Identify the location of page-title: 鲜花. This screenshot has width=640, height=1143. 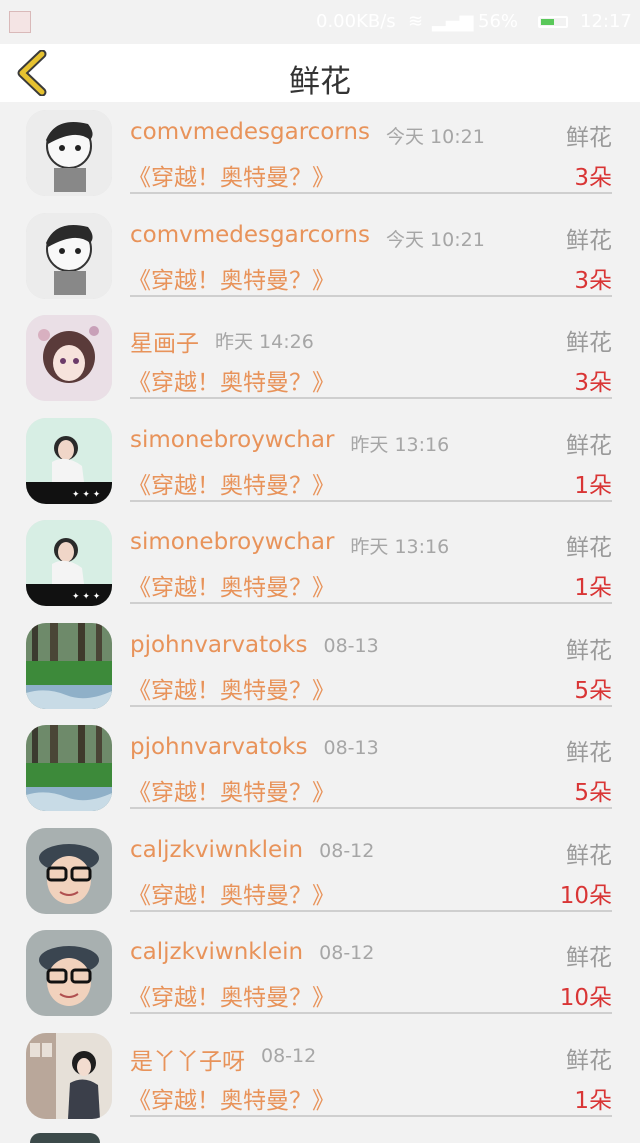
(320, 82).